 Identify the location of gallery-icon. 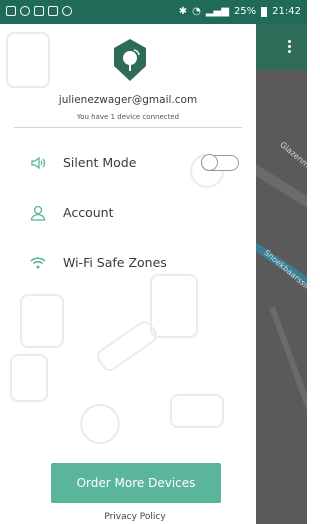
(11, 11).